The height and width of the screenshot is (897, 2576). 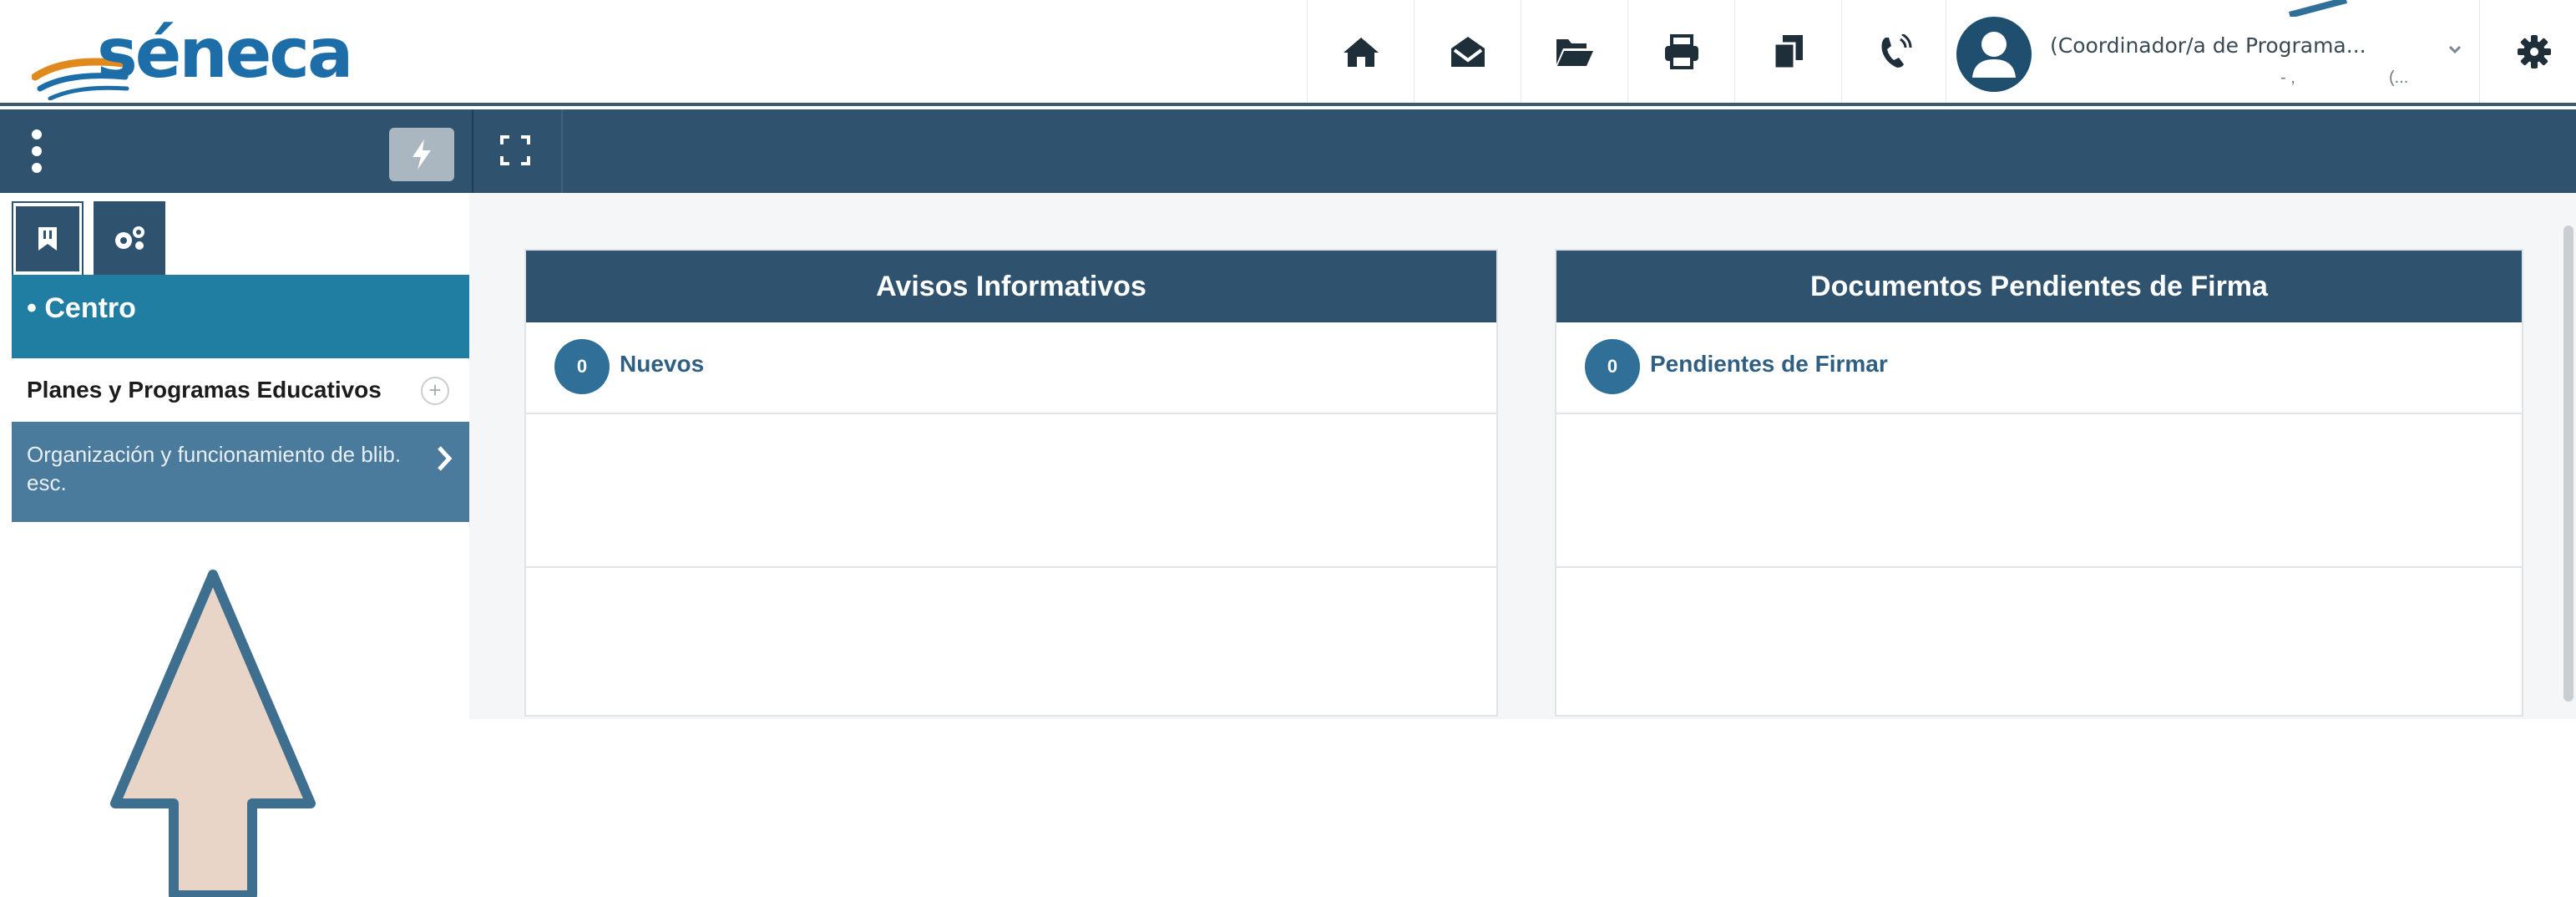 I want to click on panel-title: Documentos Pendientes de Firma, so click(x=2039, y=286).